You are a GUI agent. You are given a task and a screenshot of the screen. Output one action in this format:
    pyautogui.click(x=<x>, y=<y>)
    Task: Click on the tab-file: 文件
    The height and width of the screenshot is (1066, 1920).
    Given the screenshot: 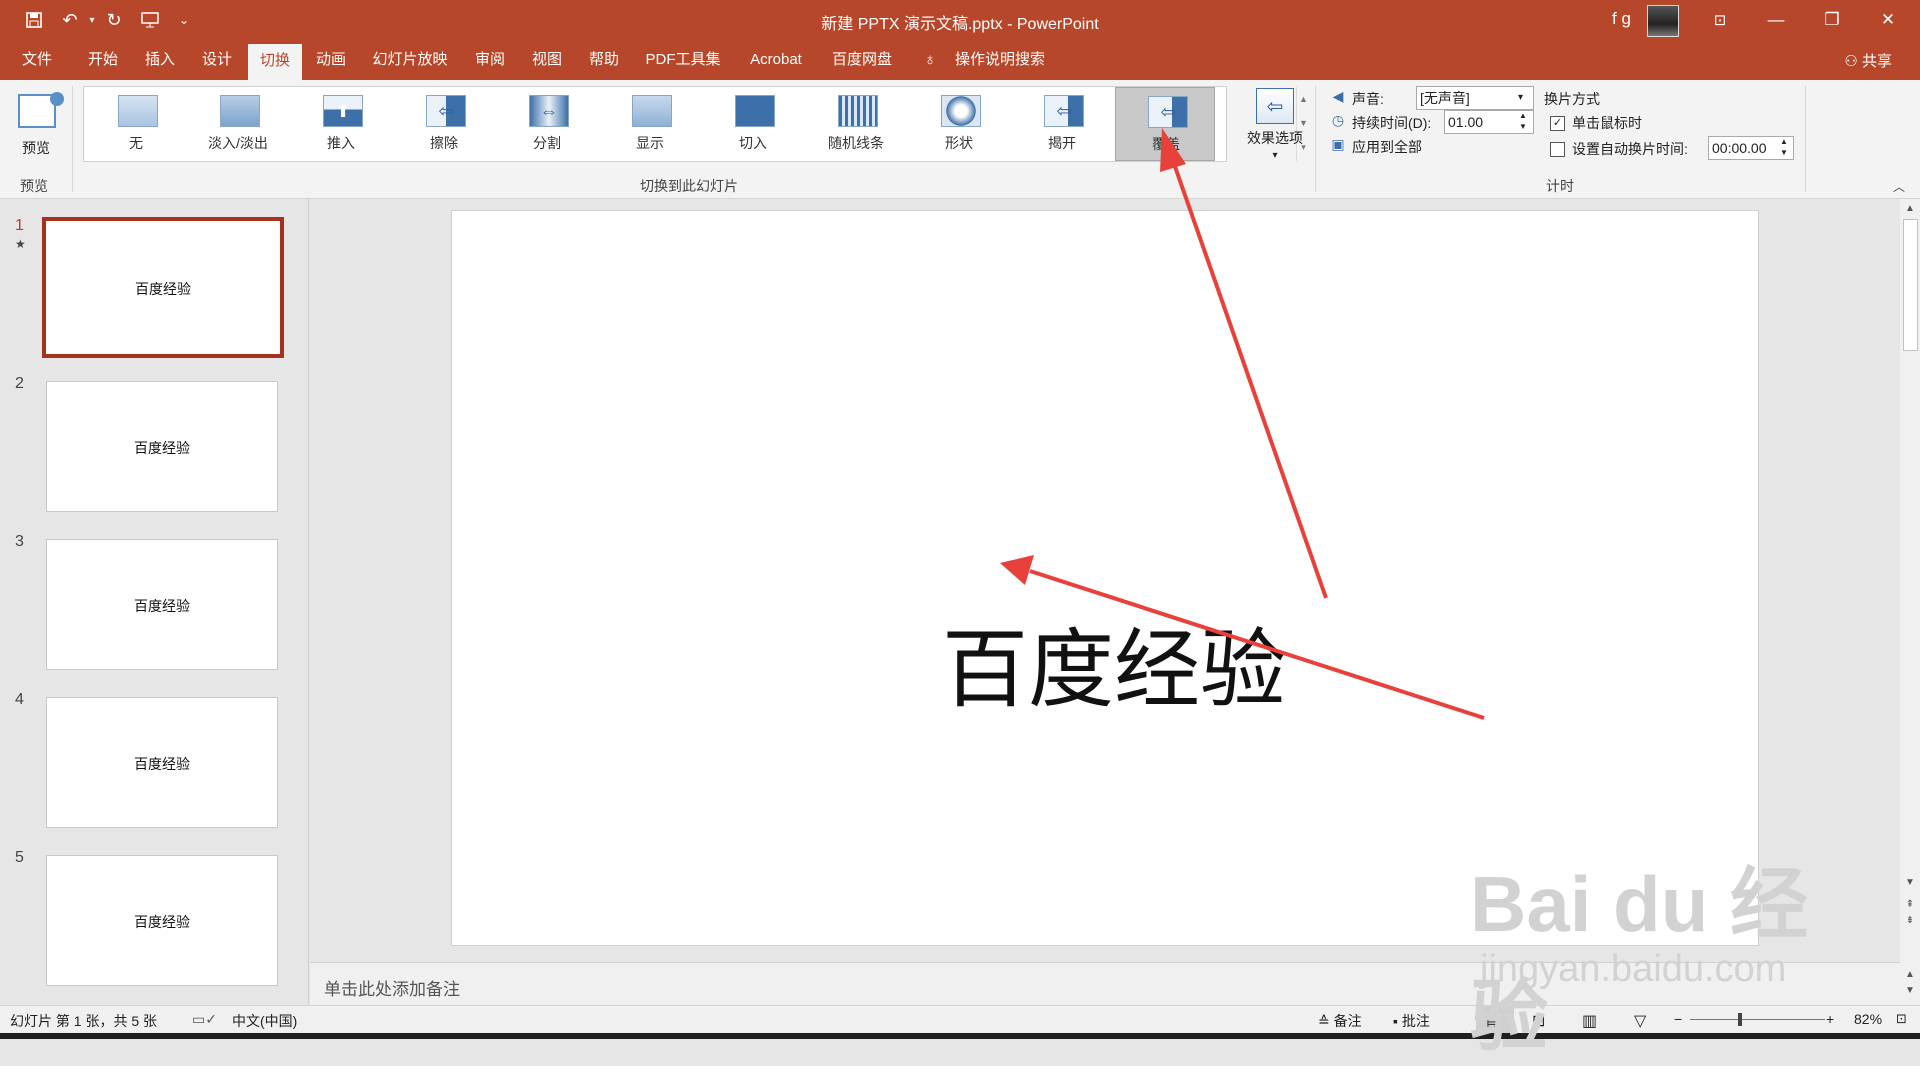 What is the action you would take?
    pyautogui.click(x=37, y=60)
    